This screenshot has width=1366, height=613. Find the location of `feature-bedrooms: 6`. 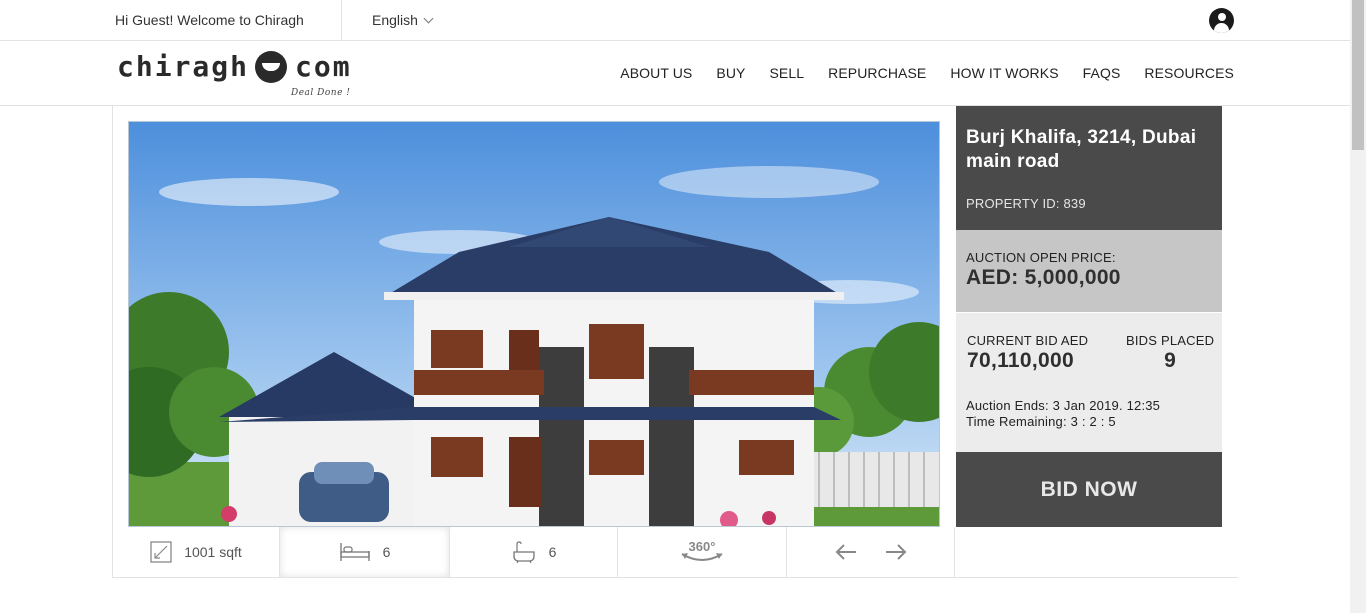

feature-bedrooms: 6 is located at coordinates (365, 552).